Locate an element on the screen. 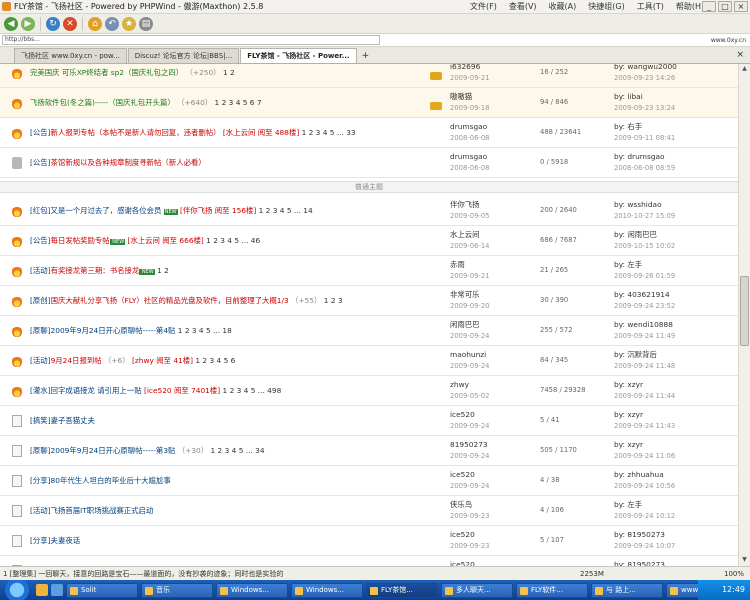 The height and width of the screenshot is (600, 750). title-text: [活动]飞扬首届IT职场挑战赛正式启动 is located at coordinates (91, 510).